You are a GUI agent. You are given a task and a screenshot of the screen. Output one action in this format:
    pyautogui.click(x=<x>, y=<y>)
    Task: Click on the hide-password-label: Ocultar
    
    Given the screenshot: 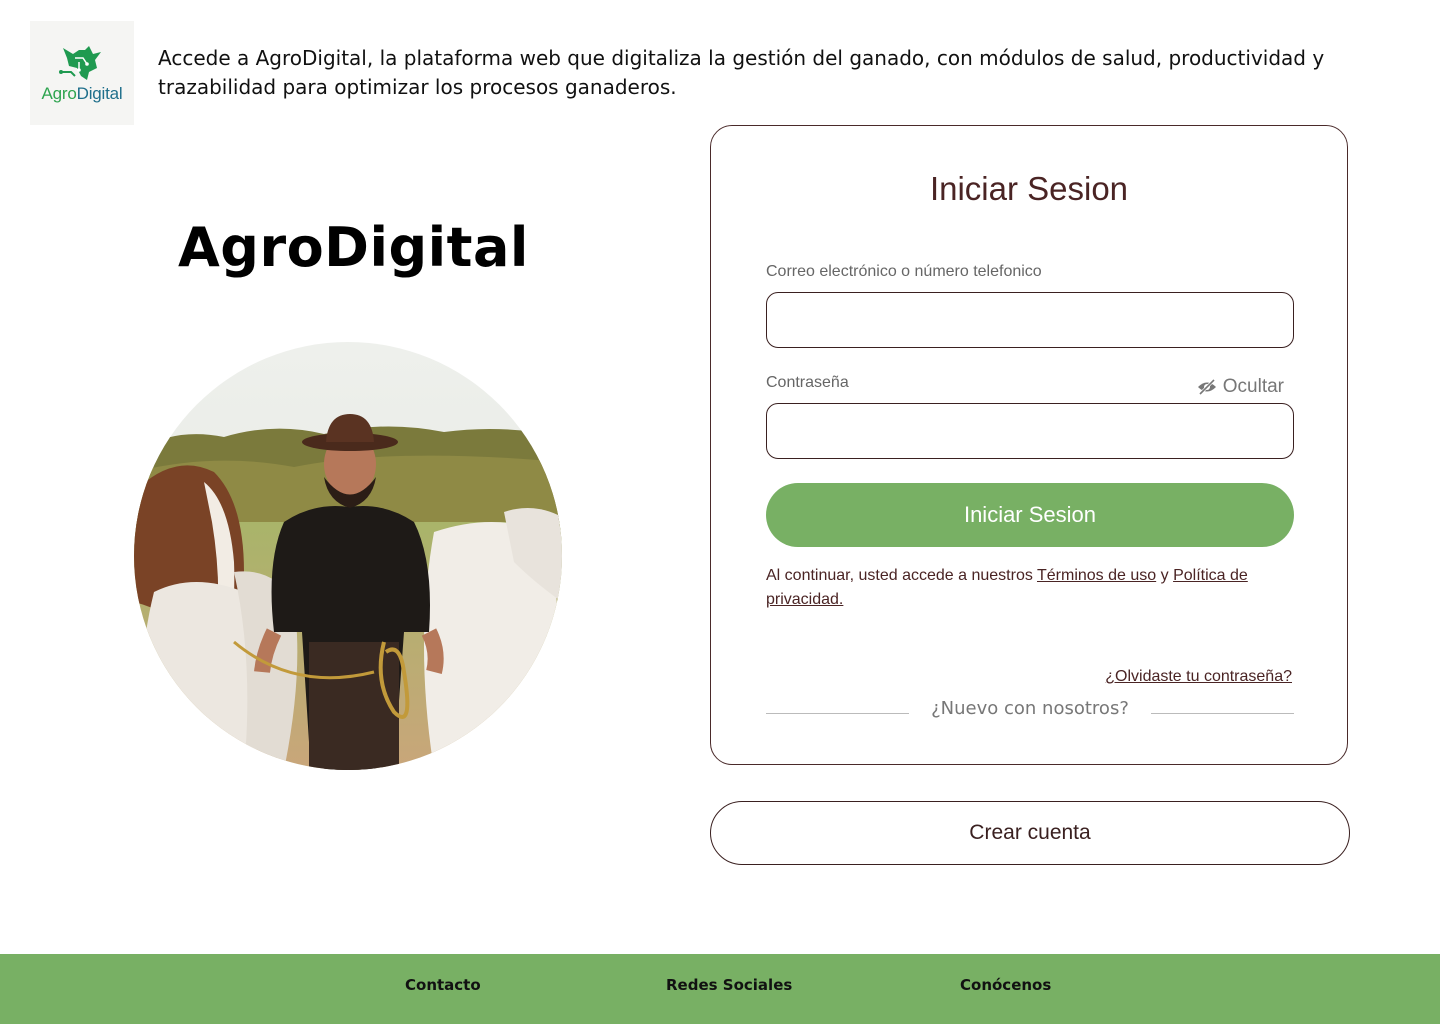 What is the action you would take?
    pyautogui.click(x=1253, y=386)
    